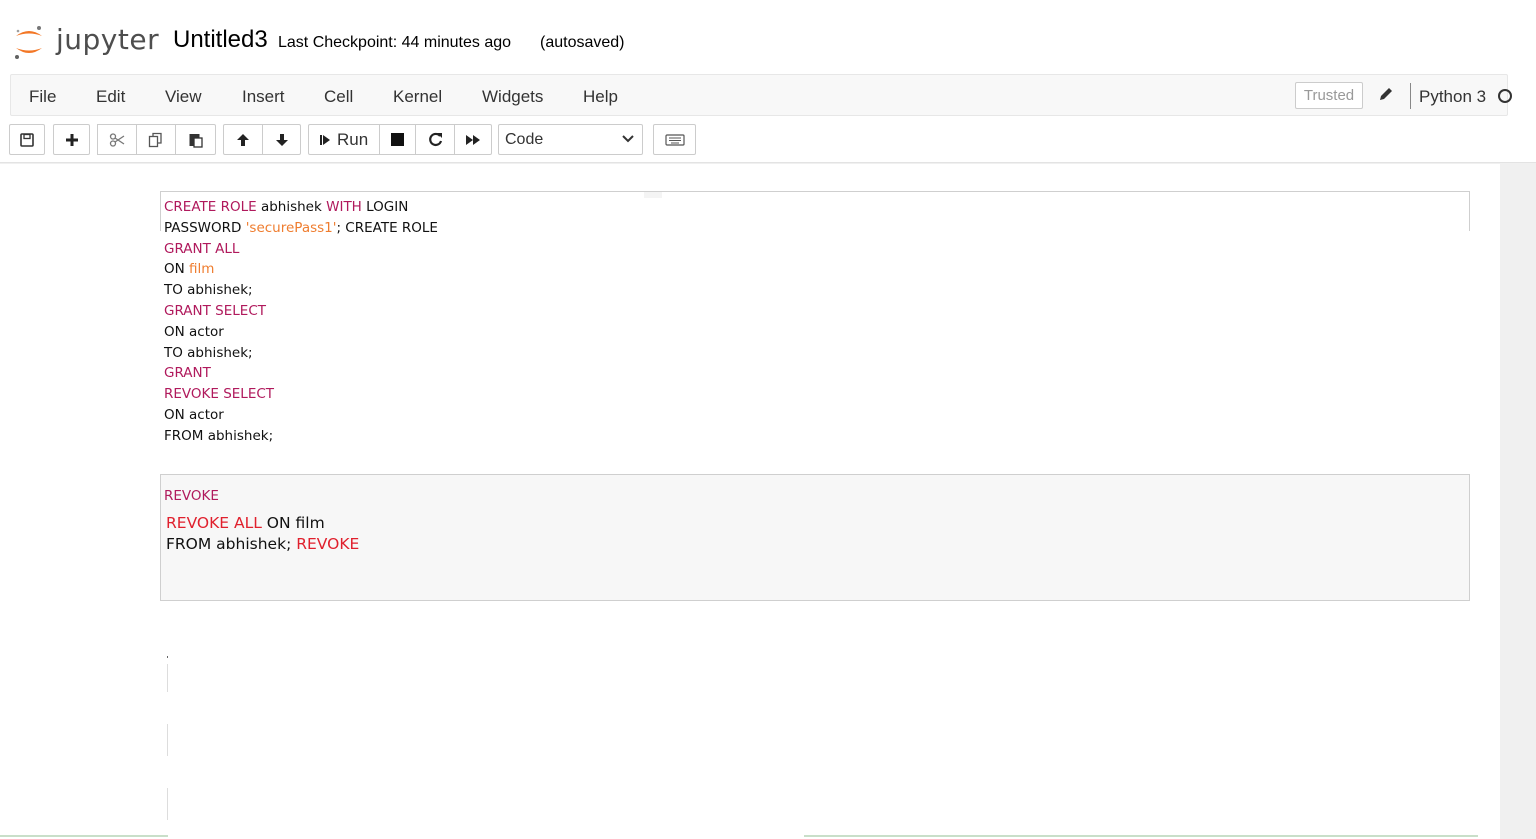 The width and height of the screenshot is (1536, 839). I want to click on code-token: film, so click(202, 269).